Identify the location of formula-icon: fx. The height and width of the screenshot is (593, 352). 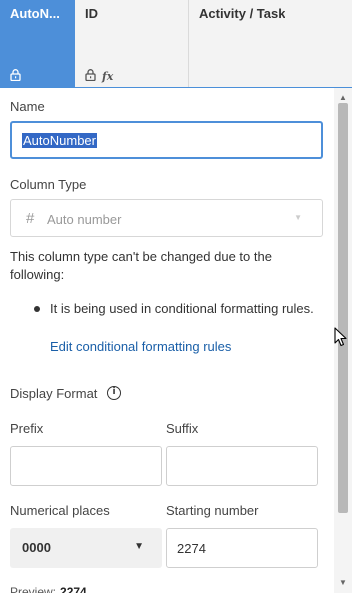
(108, 76).